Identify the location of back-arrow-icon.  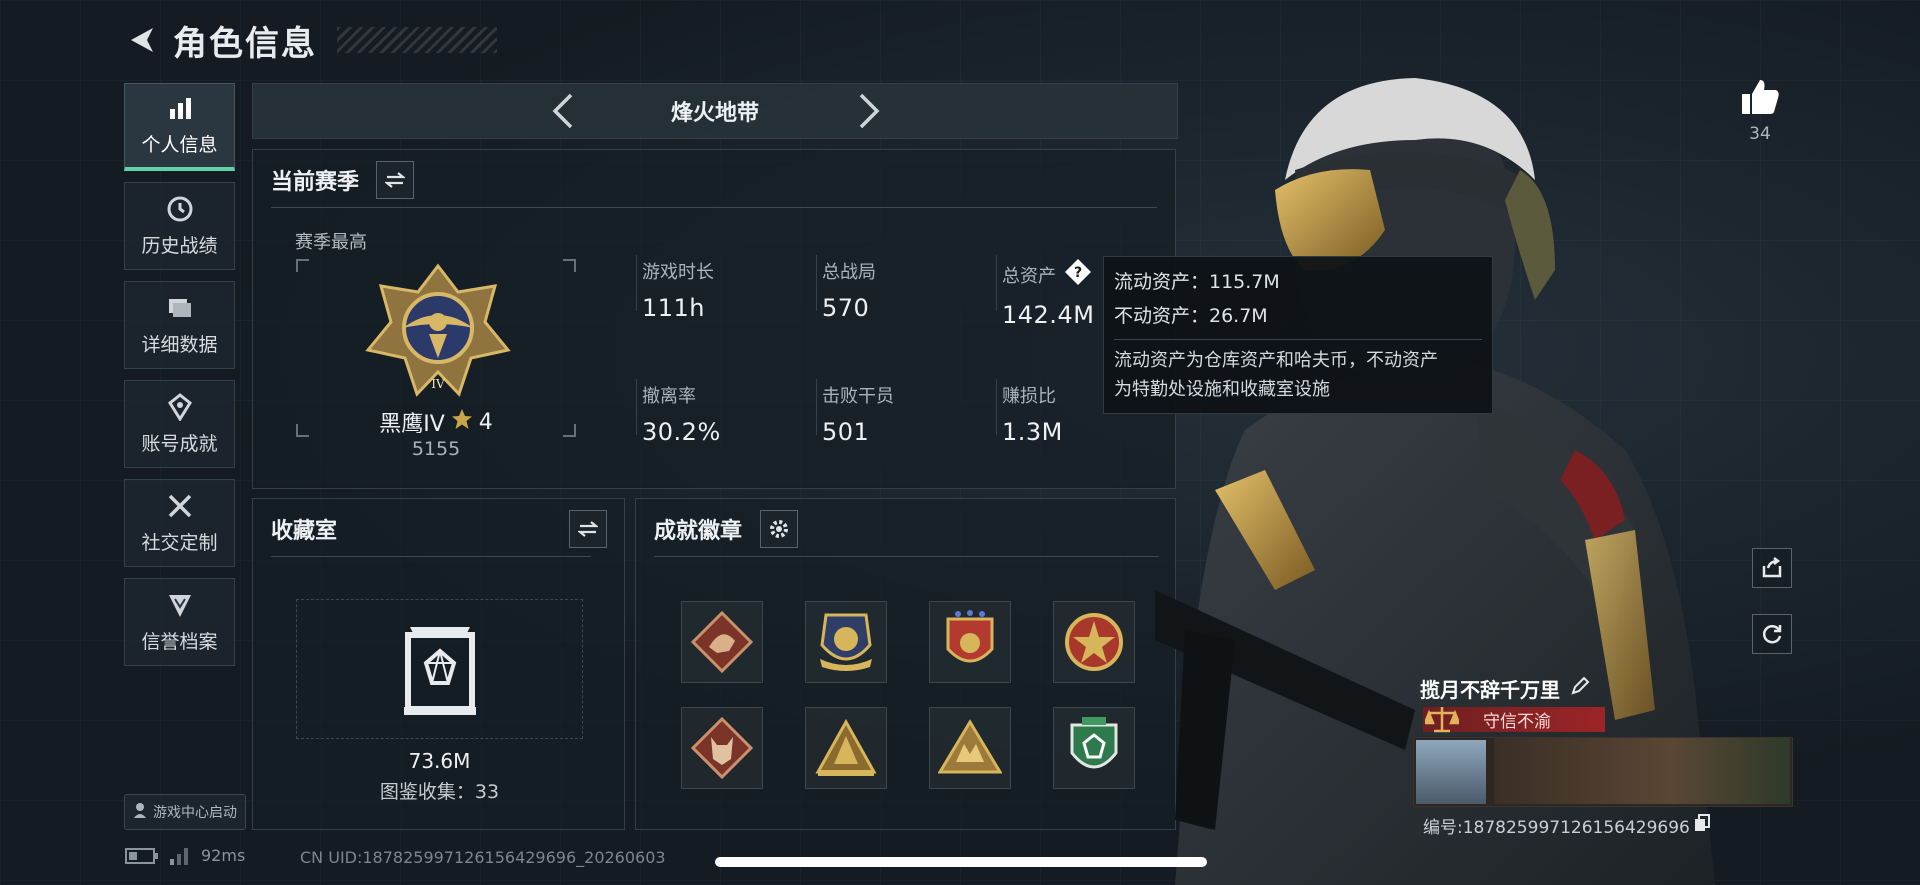
(142, 40).